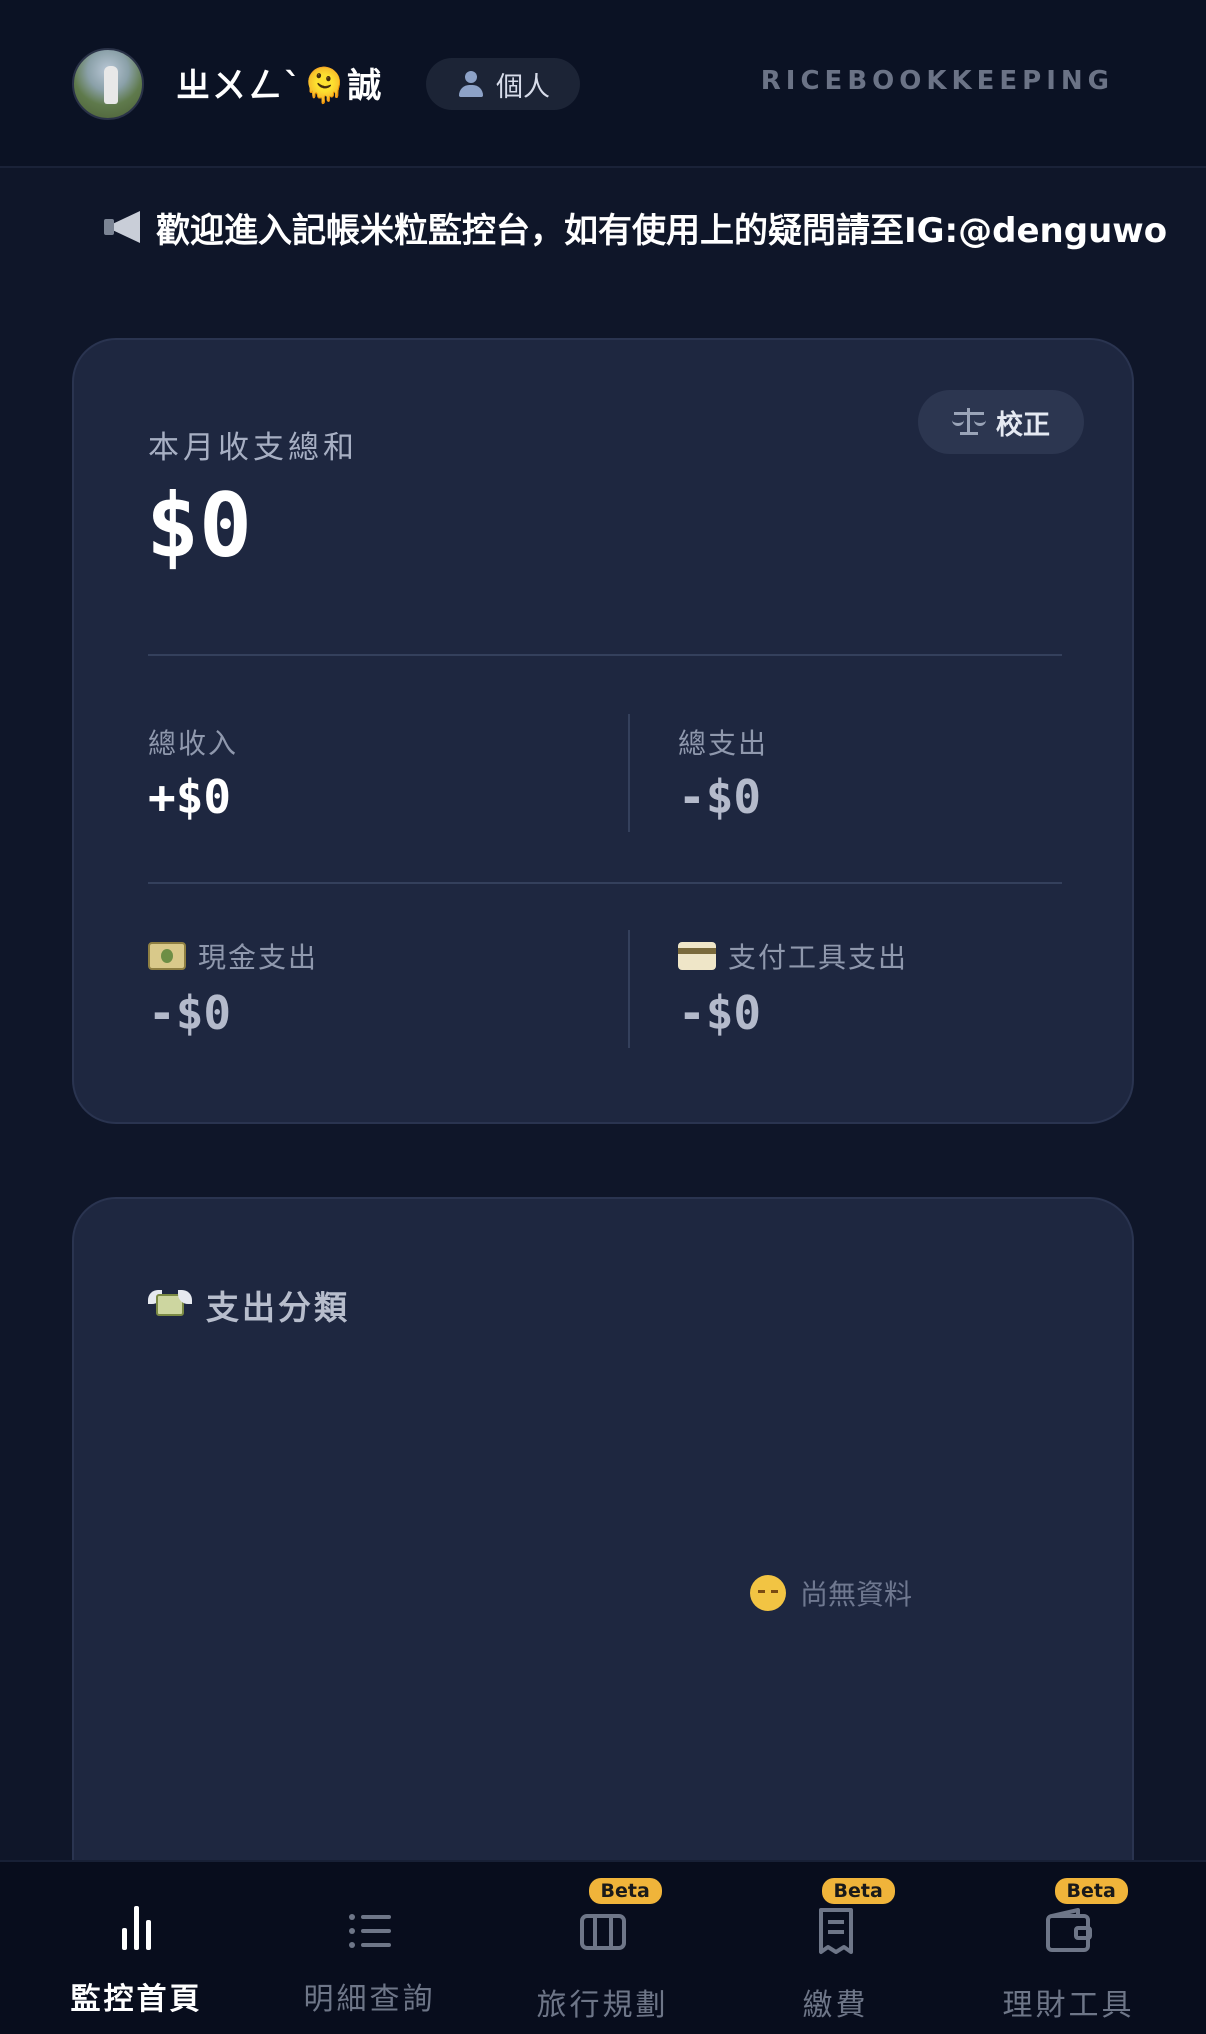 Image resolution: width=1206 pixels, height=2034 pixels. What do you see at coordinates (768, 1593) in the screenshot?
I see `sleepy-face-icon` at bounding box center [768, 1593].